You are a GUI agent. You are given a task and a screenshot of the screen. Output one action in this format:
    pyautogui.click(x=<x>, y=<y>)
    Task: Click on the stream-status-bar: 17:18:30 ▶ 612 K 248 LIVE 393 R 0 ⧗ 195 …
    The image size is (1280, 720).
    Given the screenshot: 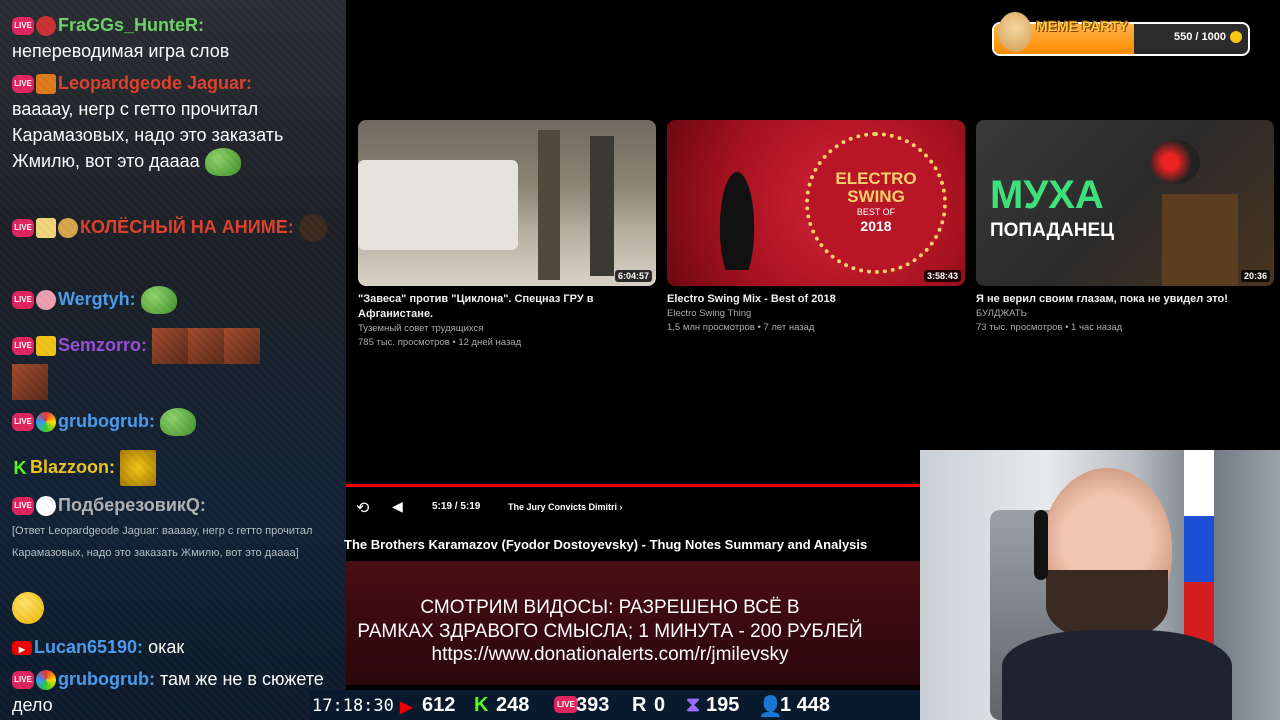 What is the action you would take?
    pyautogui.click(x=615, y=705)
    